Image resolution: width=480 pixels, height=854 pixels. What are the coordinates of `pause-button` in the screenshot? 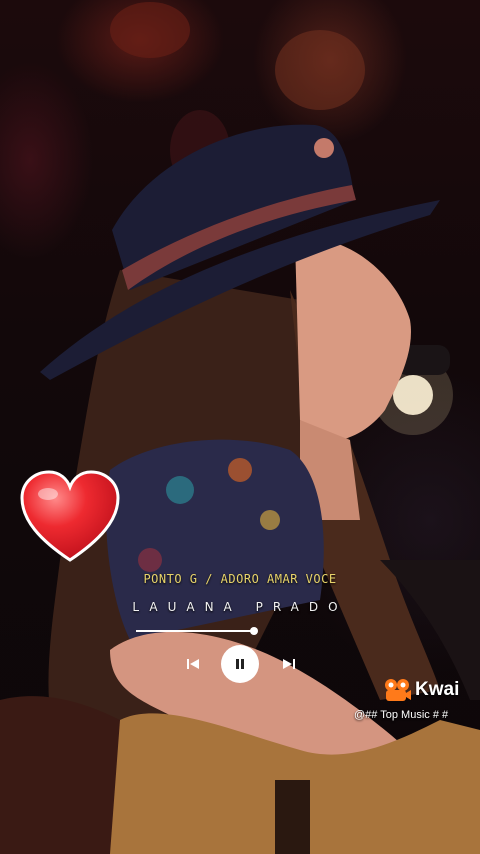 It's located at (240, 664).